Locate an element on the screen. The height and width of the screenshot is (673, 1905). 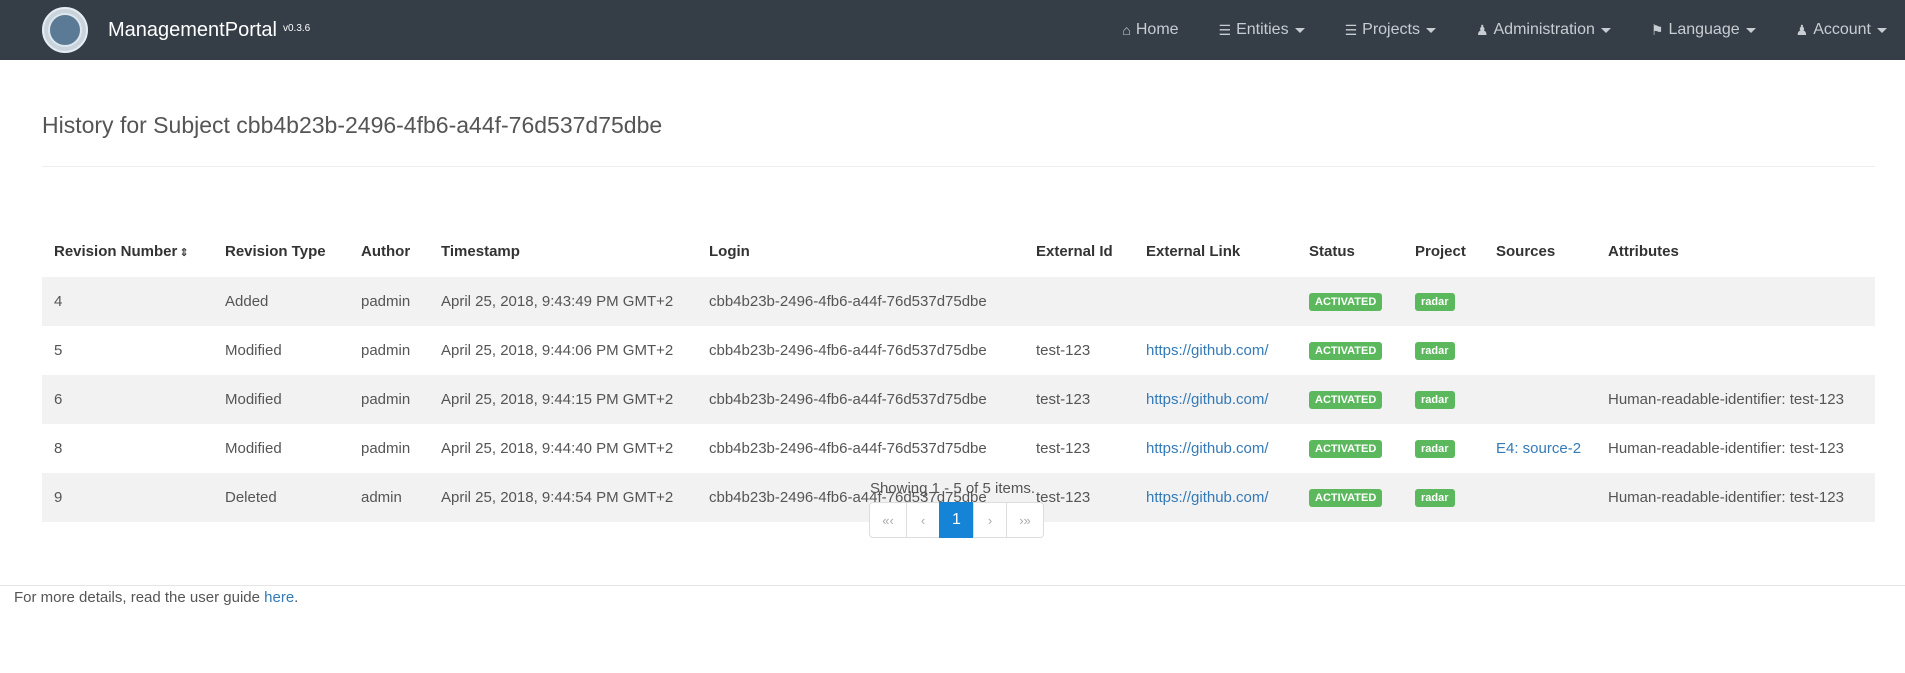
nav-entities: ☰ Entities is located at coordinates (1262, 30).